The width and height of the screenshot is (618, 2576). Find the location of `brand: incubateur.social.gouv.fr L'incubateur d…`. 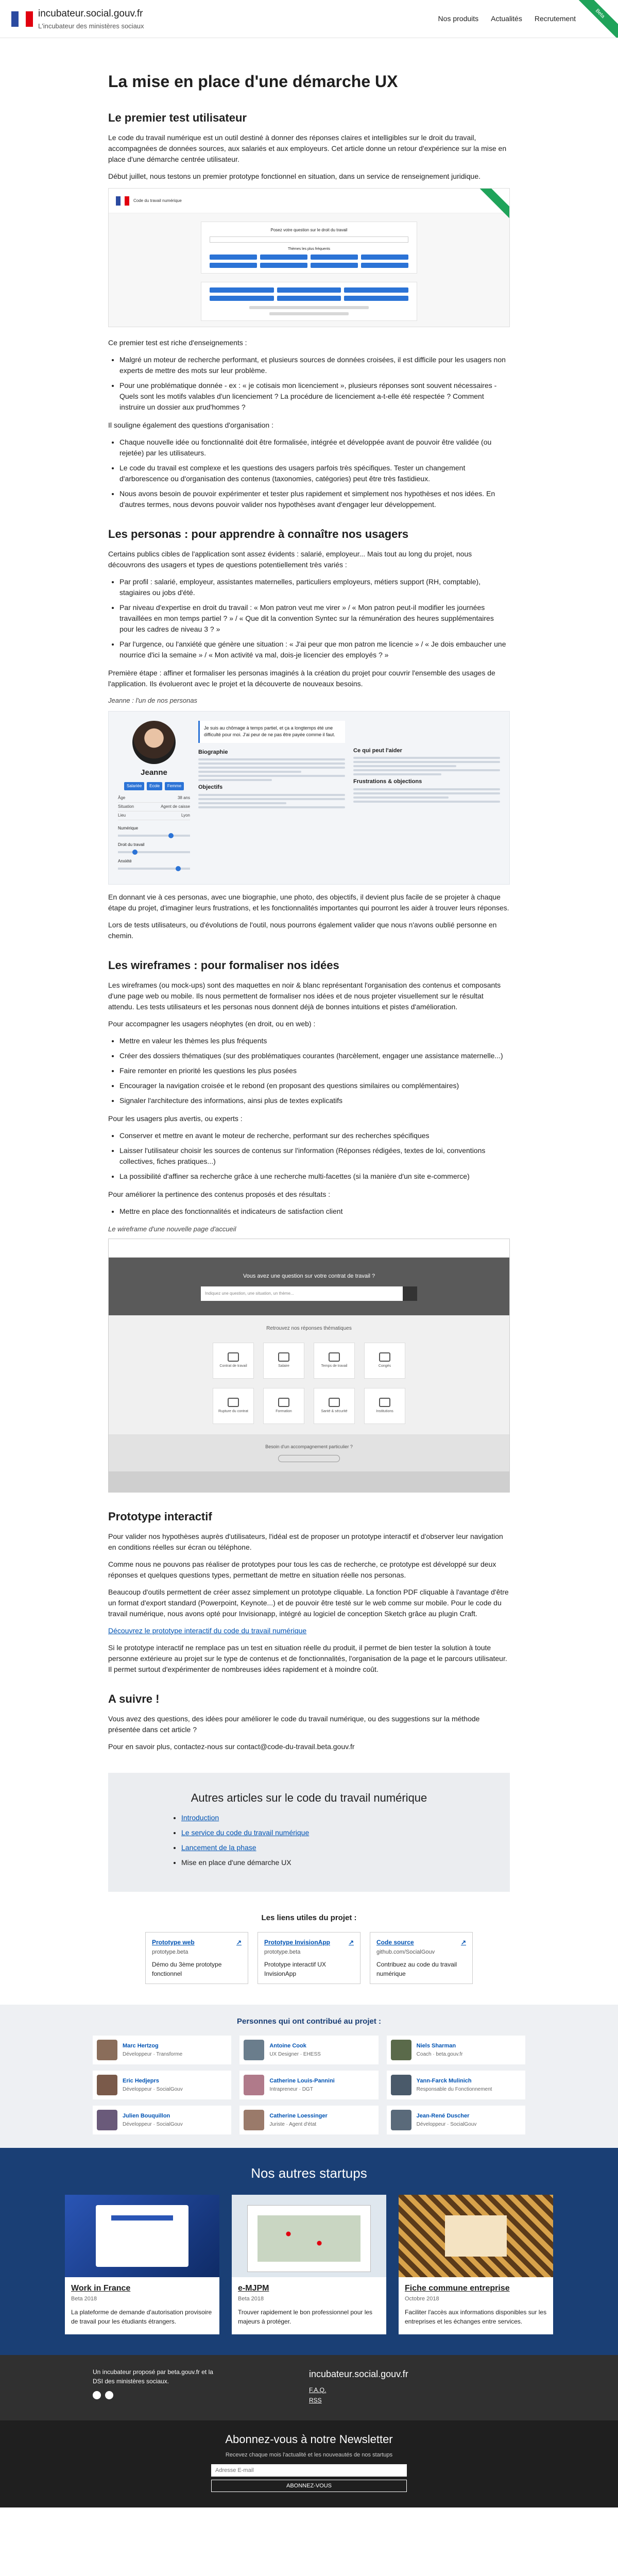

brand: incubateur.social.gouv.fr L'incubateur d… is located at coordinates (77, 19).